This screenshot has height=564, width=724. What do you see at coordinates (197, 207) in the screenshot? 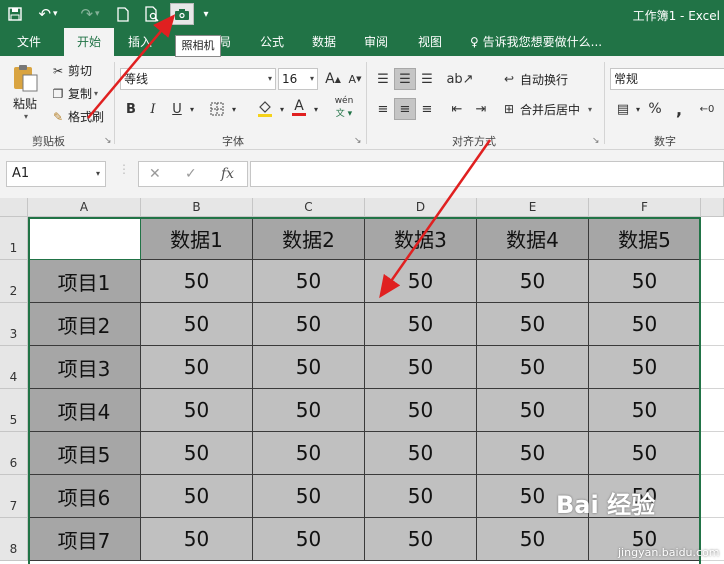
I see `column-header-b: B` at bounding box center [197, 207].